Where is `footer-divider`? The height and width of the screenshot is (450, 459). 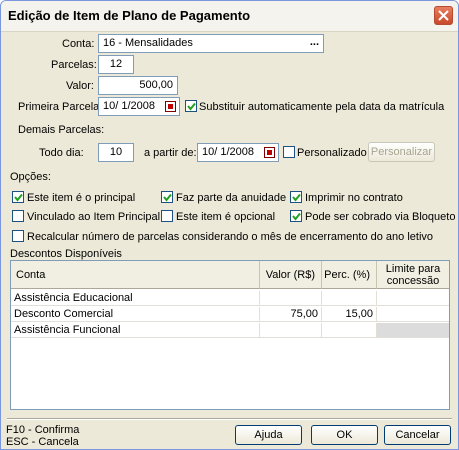
footer-divider is located at coordinates (229, 419).